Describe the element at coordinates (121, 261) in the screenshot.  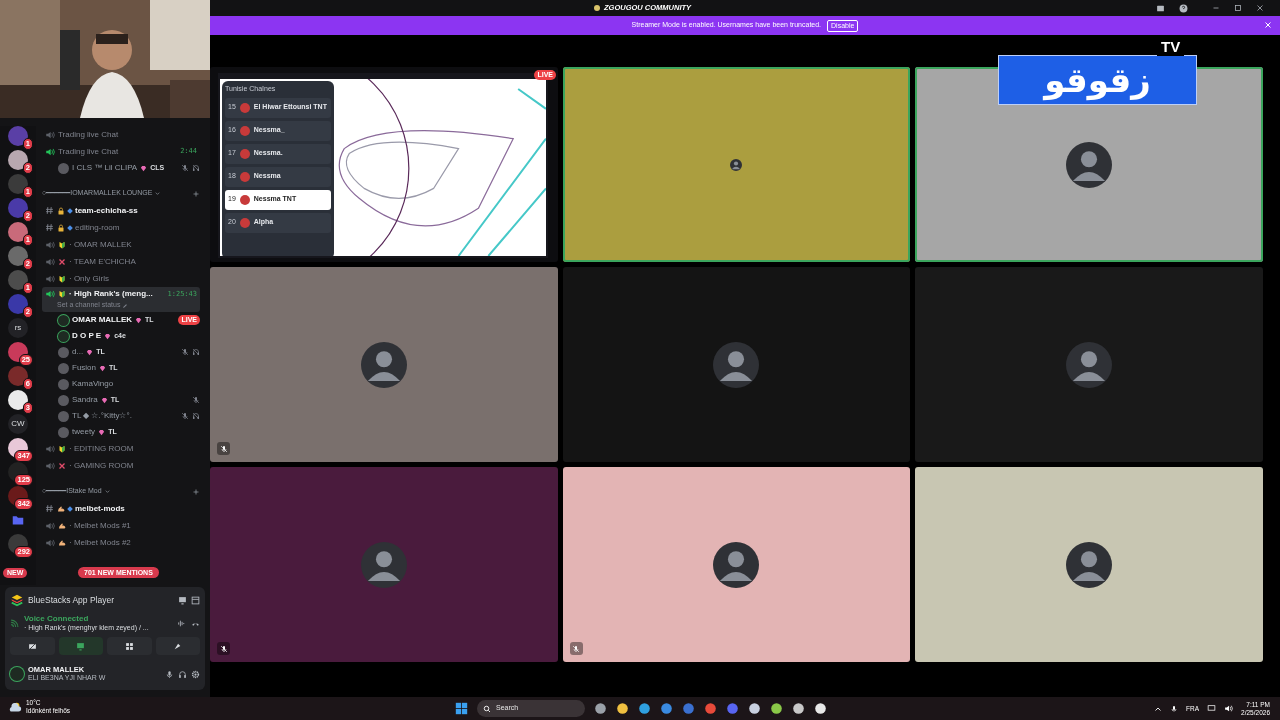
I see `channel-item: · TEAM E'CHICHA` at that location.